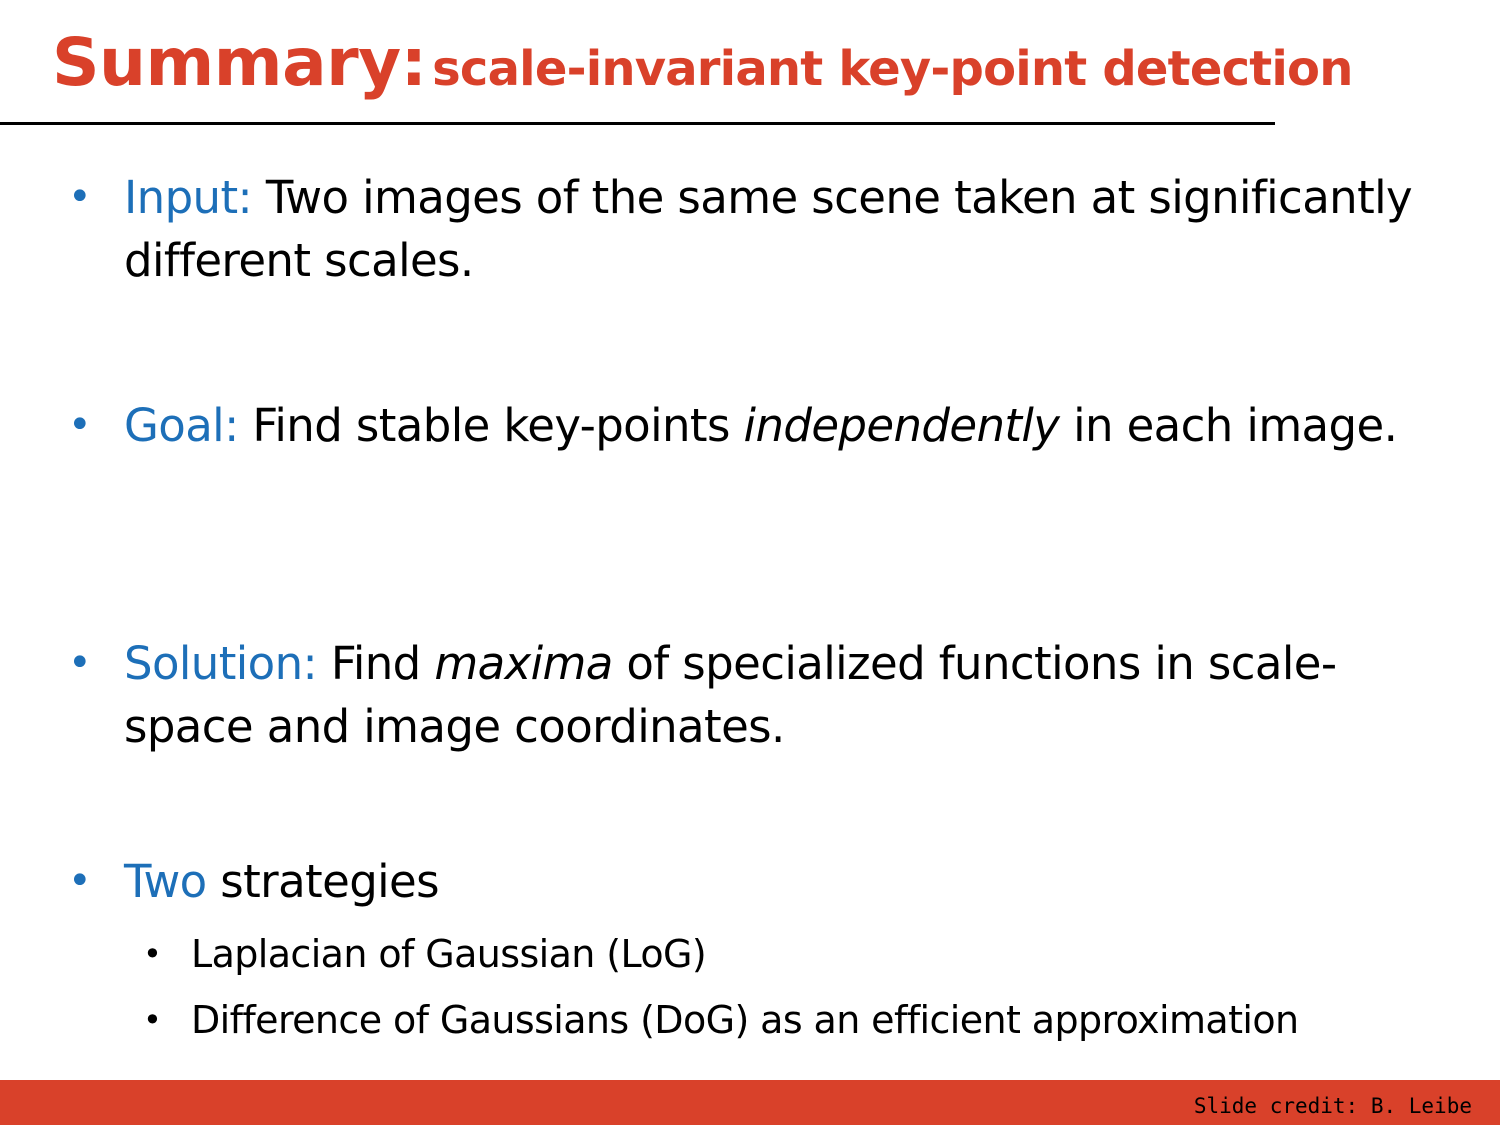 The width and height of the screenshot is (1500, 1125). Describe the element at coordinates (741, 881) in the screenshot. I see `bullet-strategies: • Two strategies` at that location.